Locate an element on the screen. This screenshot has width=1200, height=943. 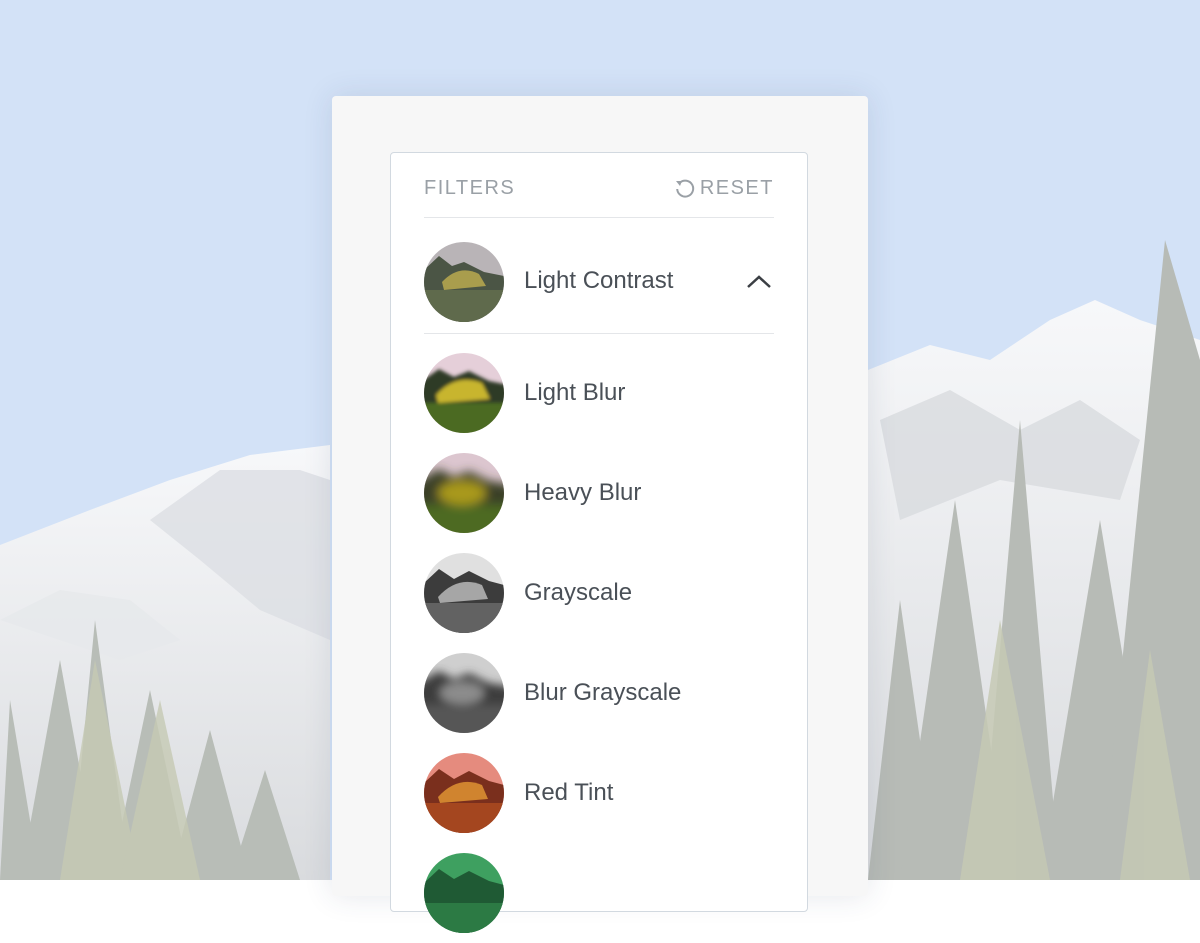
filters-header: FILTERS RESET is located at coordinates (599, 185).